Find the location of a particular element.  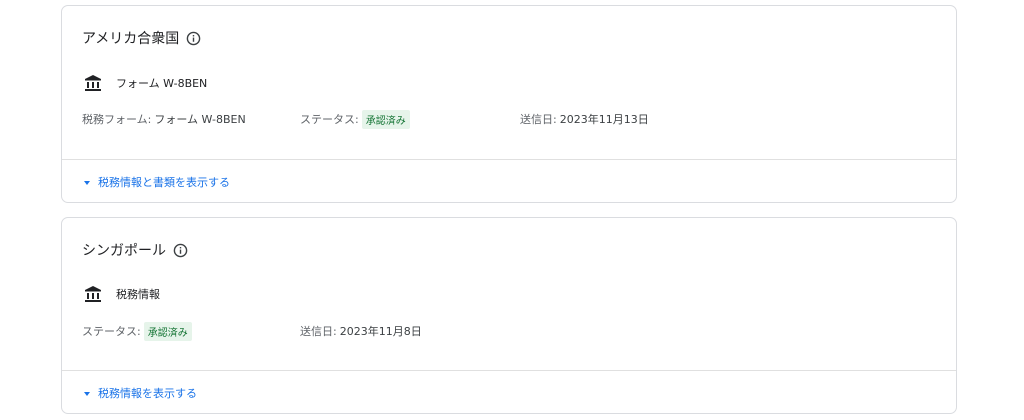

show-tax-info-link: 税務情報を表示する is located at coordinates (140, 393).